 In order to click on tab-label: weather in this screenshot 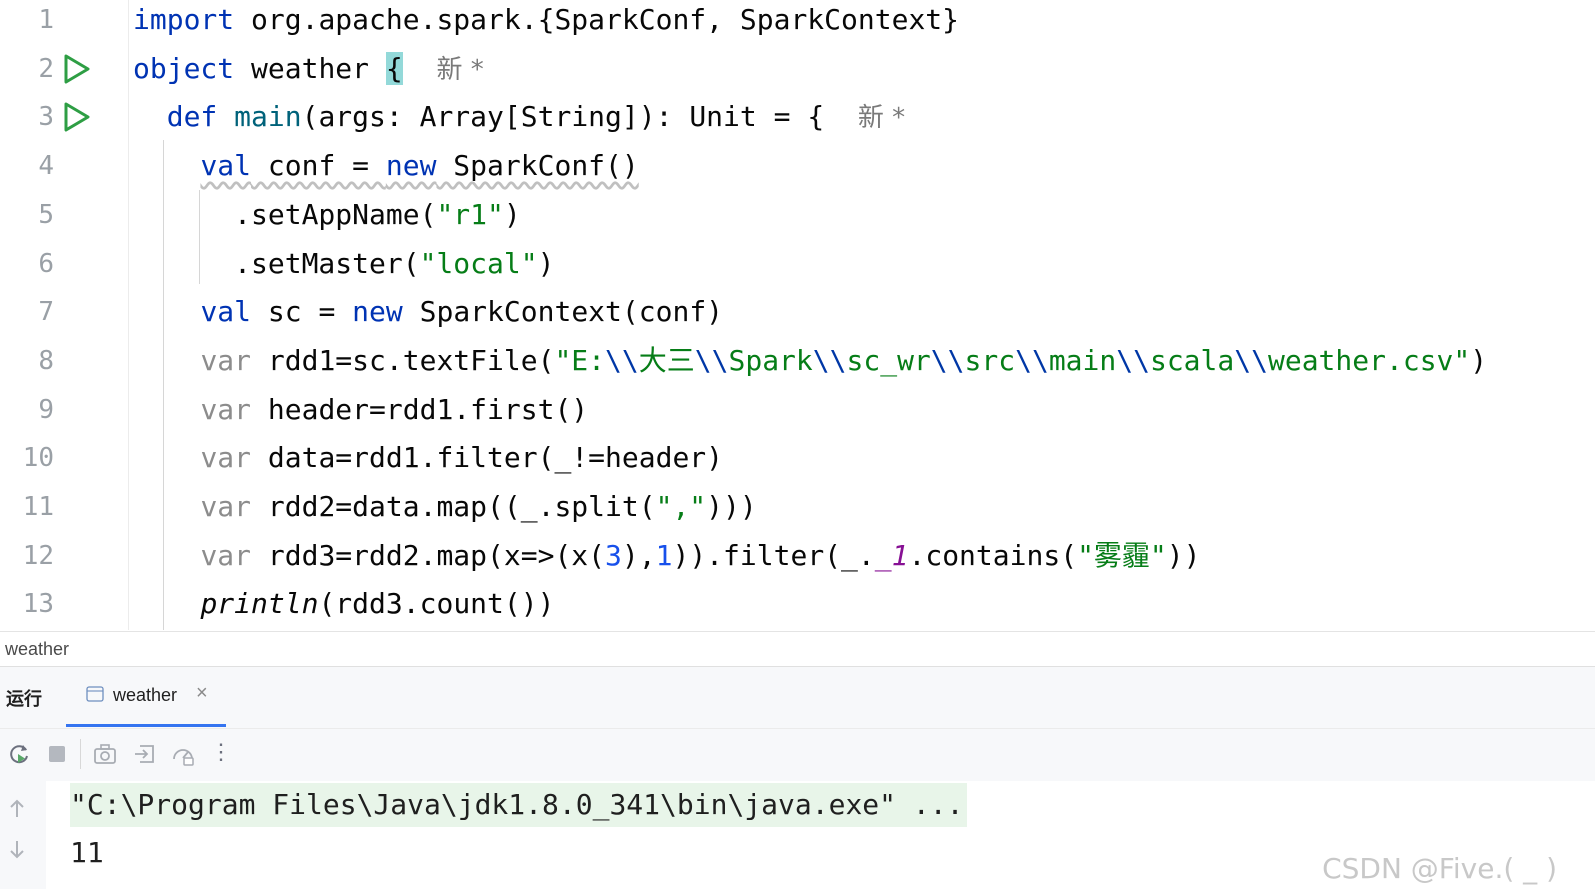, I will do `click(145, 695)`.